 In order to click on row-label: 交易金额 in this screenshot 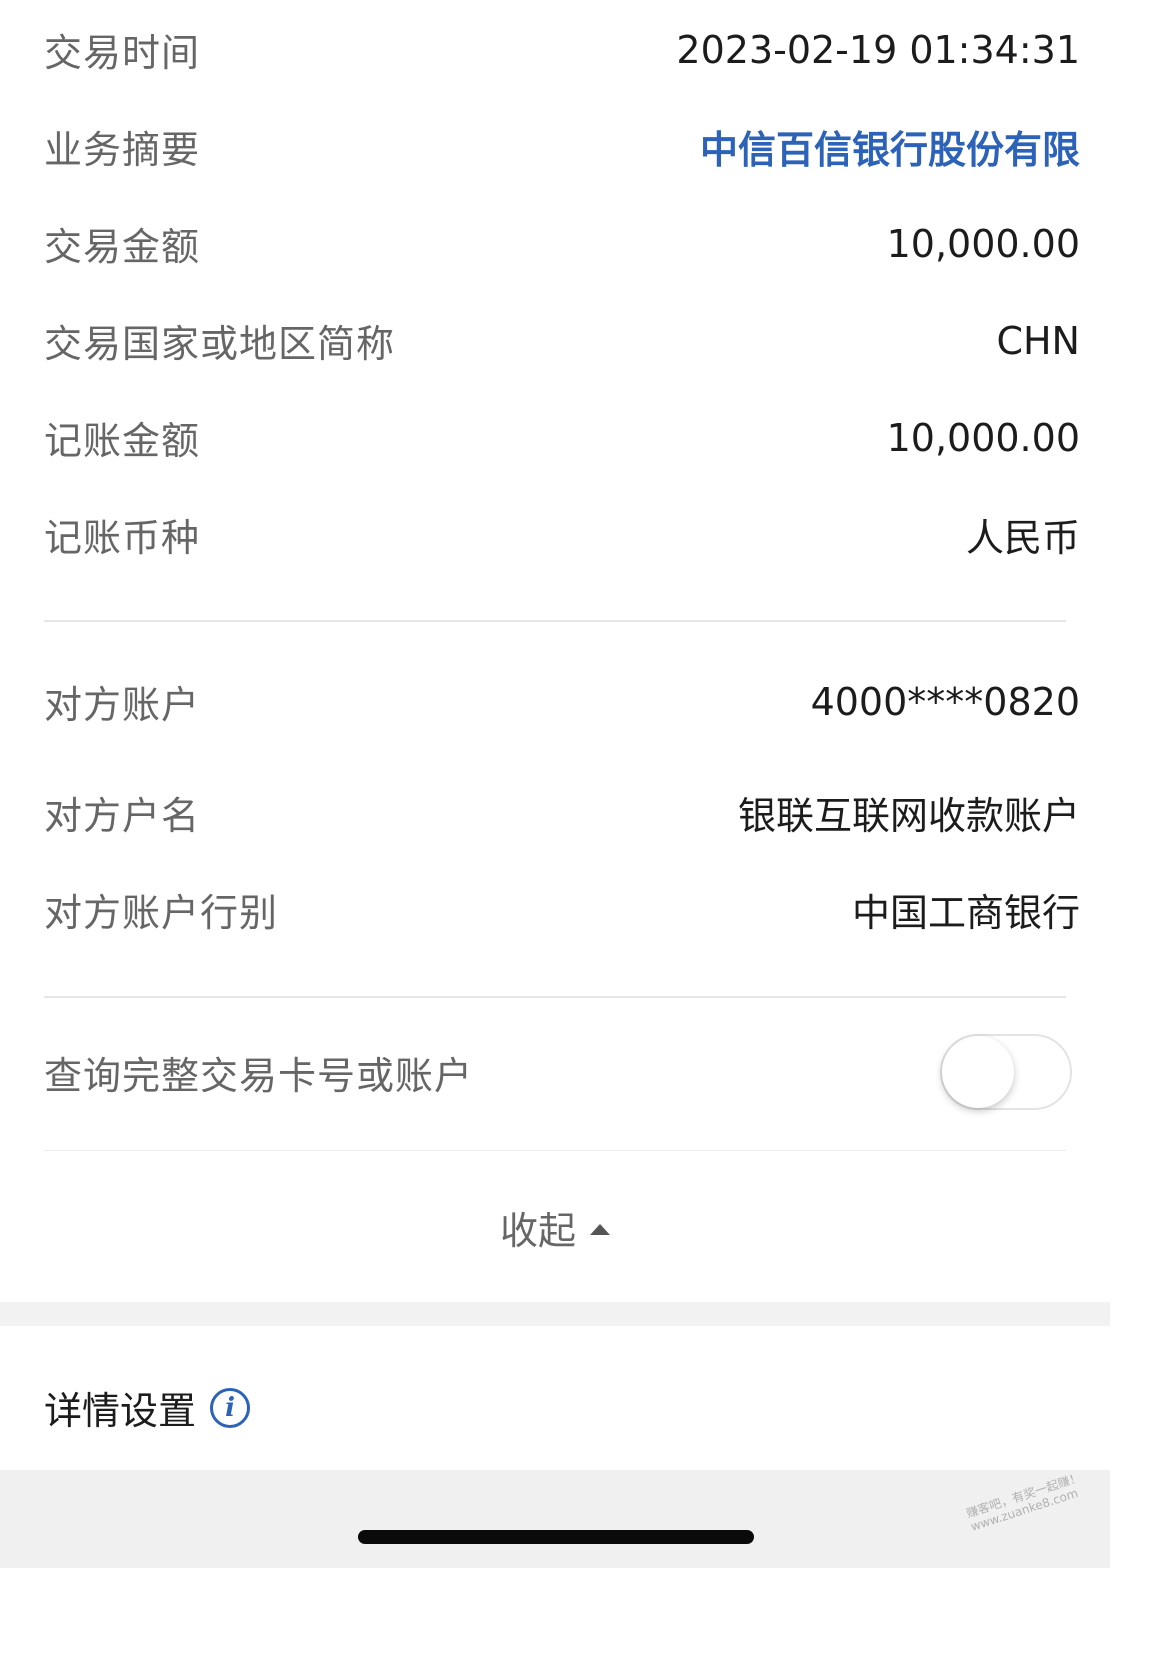, I will do `click(122, 247)`.